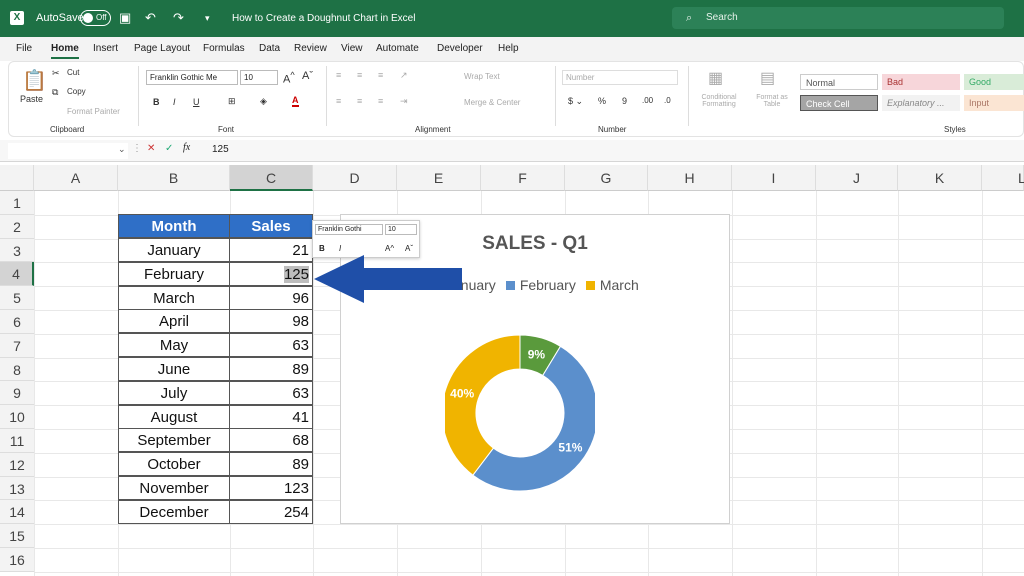  Describe the element at coordinates (122, 149) in the screenshot. I see `namebox-dropdown-icon: ⌄` at that location.